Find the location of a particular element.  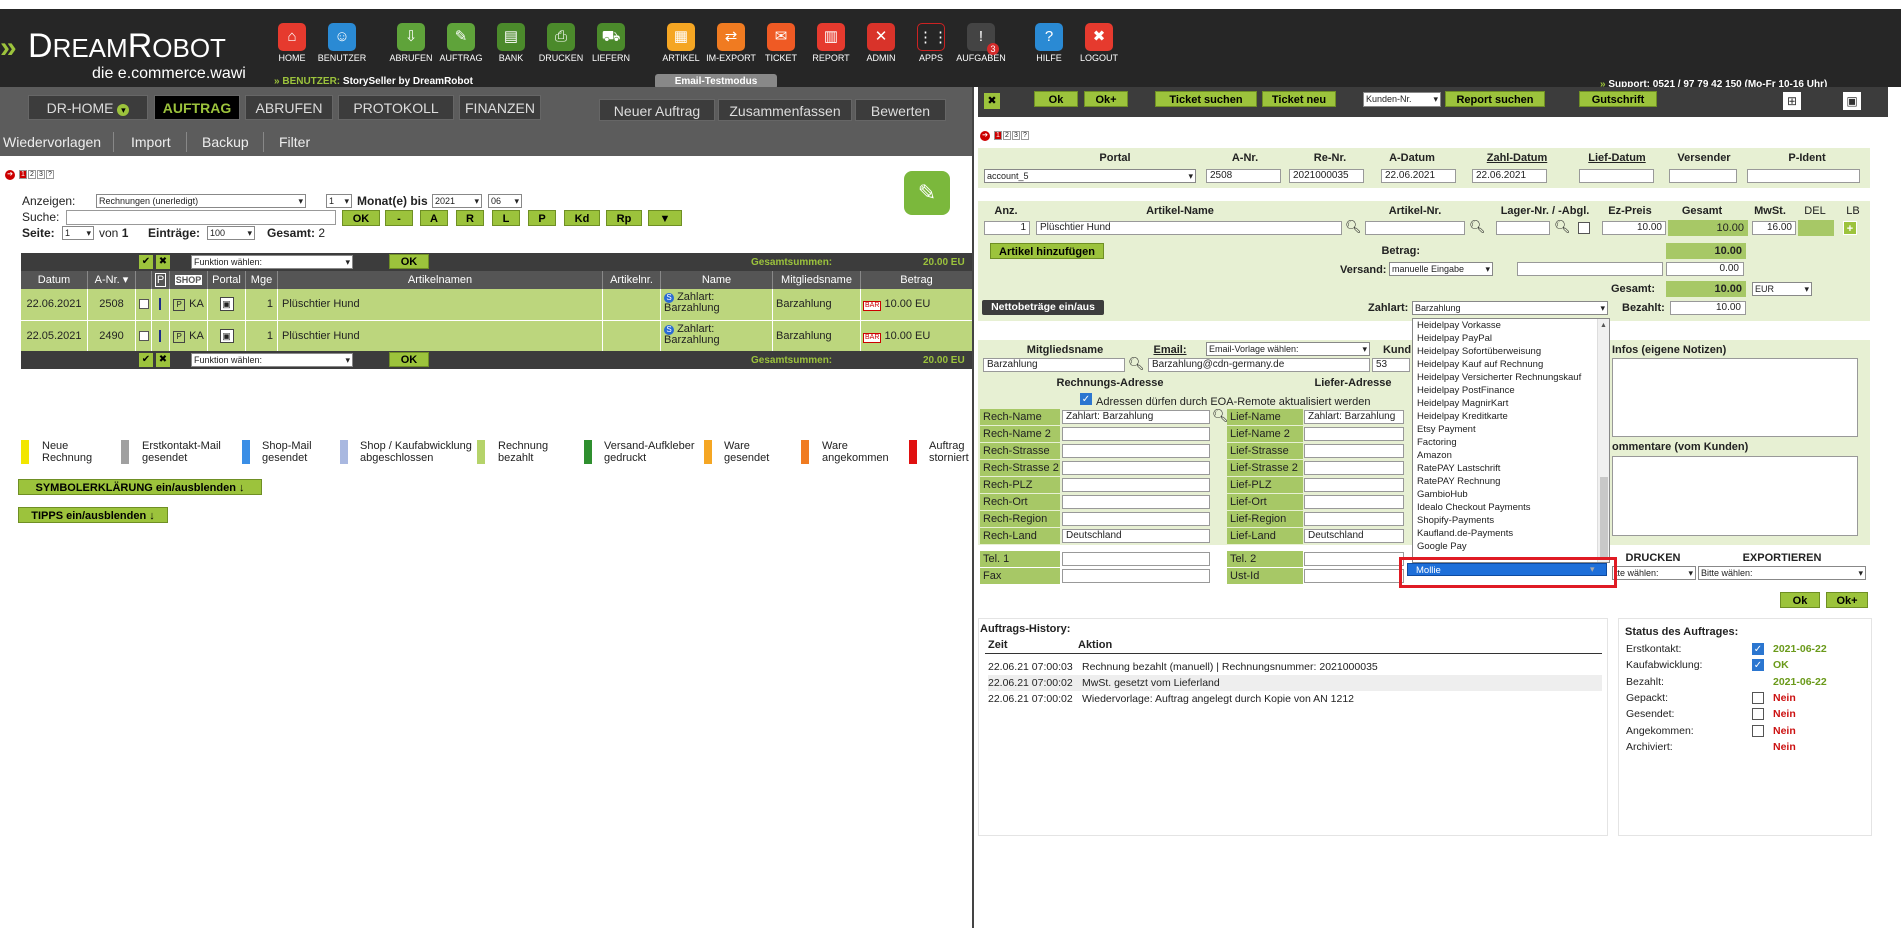

zahlart-option: Heidelpay Kauf auf Rechnung is located at coordinates (1511, 364).